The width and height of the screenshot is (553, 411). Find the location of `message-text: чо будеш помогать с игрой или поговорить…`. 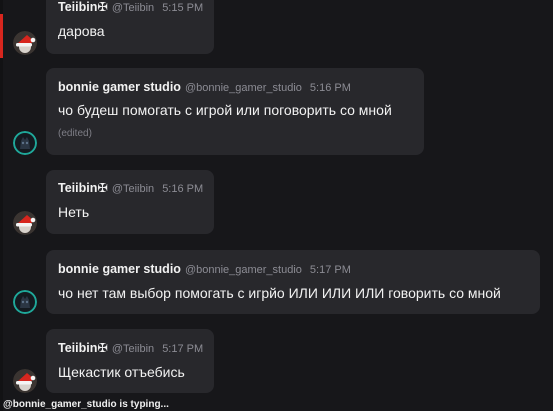

message-text: чо будеш помогать с игрой или поговорить… is located at coordinates (225, 110).